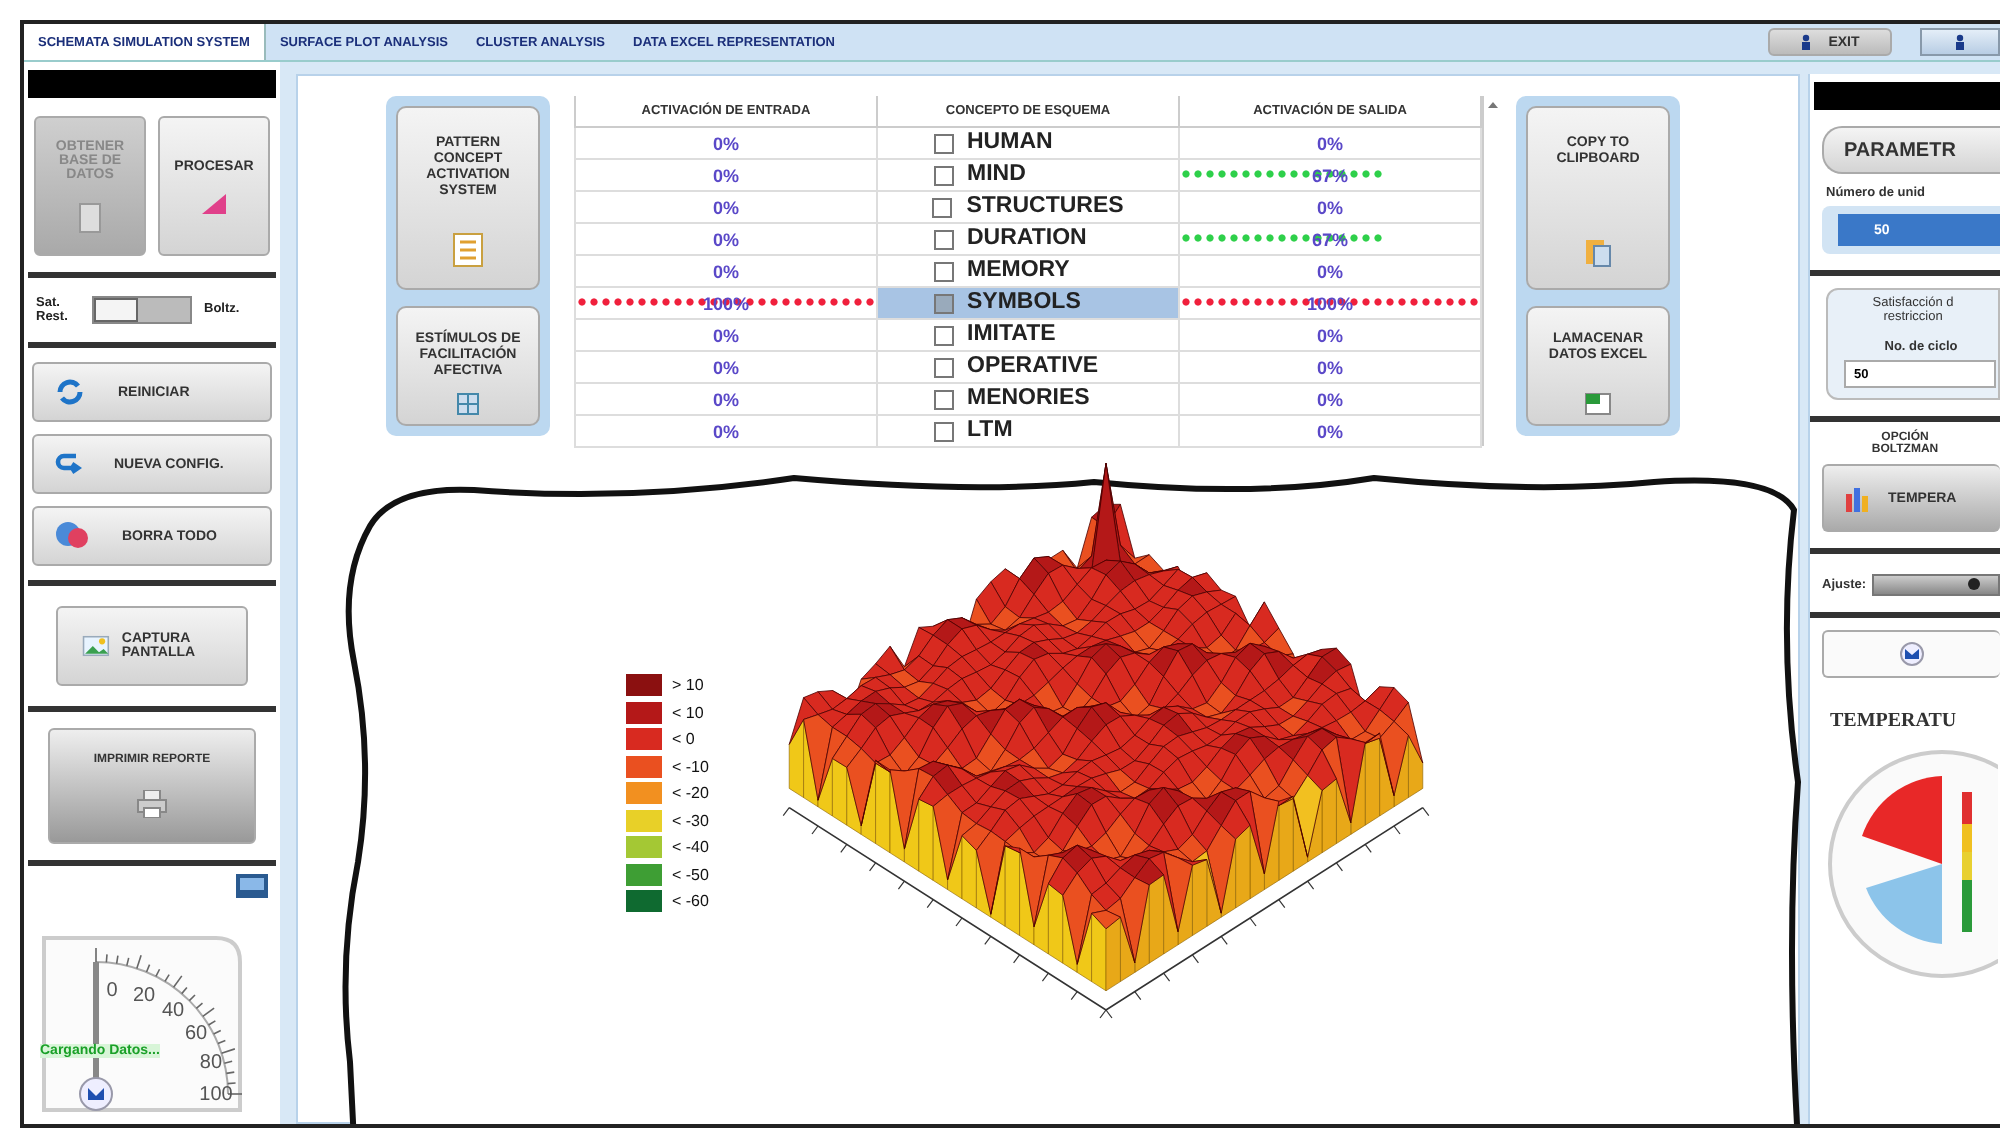 This screenshot has width=2000, height=1130. Describe the element at coordinates (688, 685) in the screenshot. I see `legend-label: > 10` at that location.